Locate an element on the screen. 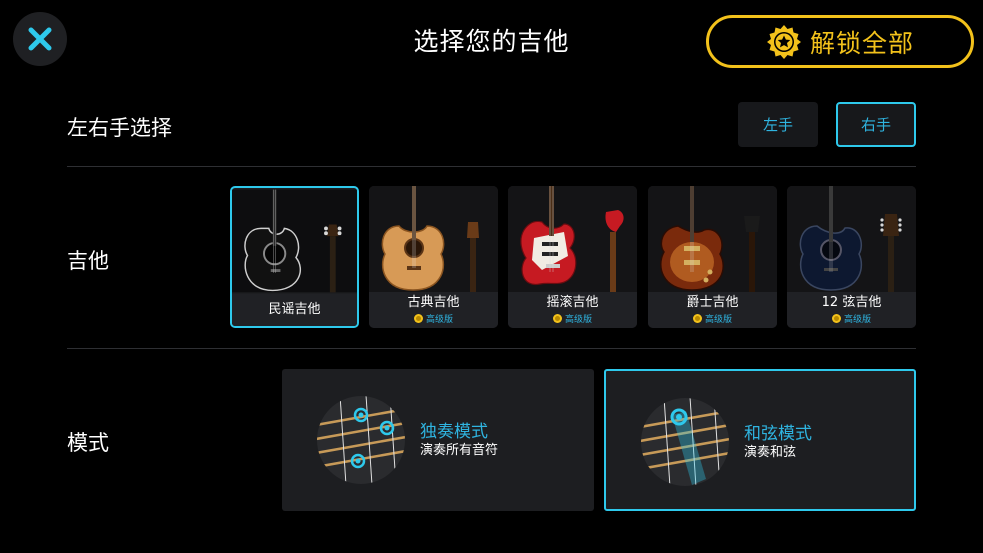 This screenshot has height=553, width=983. solo-mode-icon is located at coordinates (361, 440).